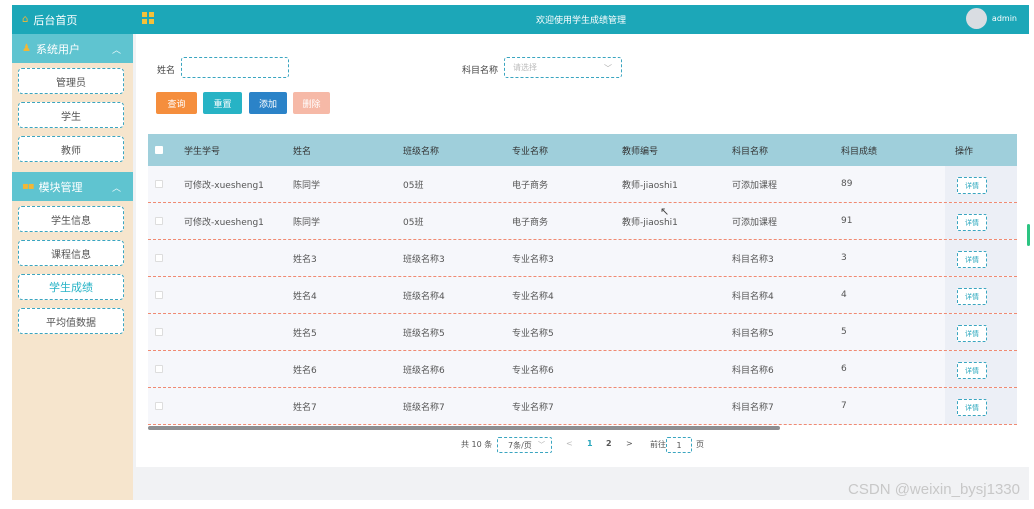 Image resolution: width=1034 pixels, height=509 pixels. I want to click on chevron-down-icon: ﹀, so click(608, 68).